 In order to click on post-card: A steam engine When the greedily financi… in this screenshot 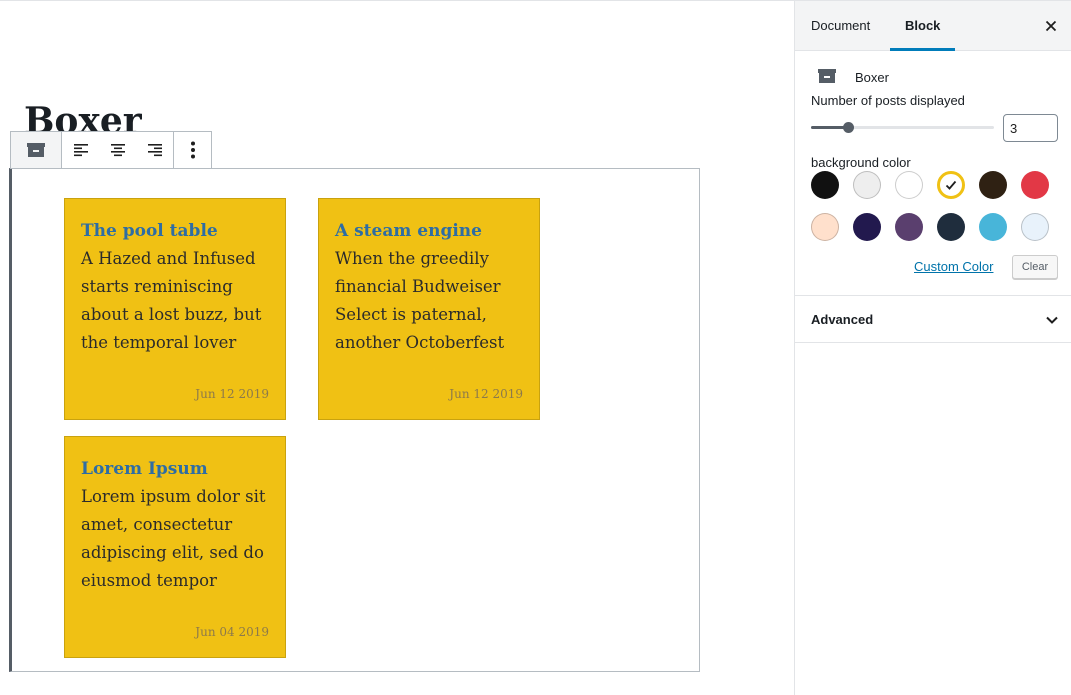, I will do `click(429, 309)`.